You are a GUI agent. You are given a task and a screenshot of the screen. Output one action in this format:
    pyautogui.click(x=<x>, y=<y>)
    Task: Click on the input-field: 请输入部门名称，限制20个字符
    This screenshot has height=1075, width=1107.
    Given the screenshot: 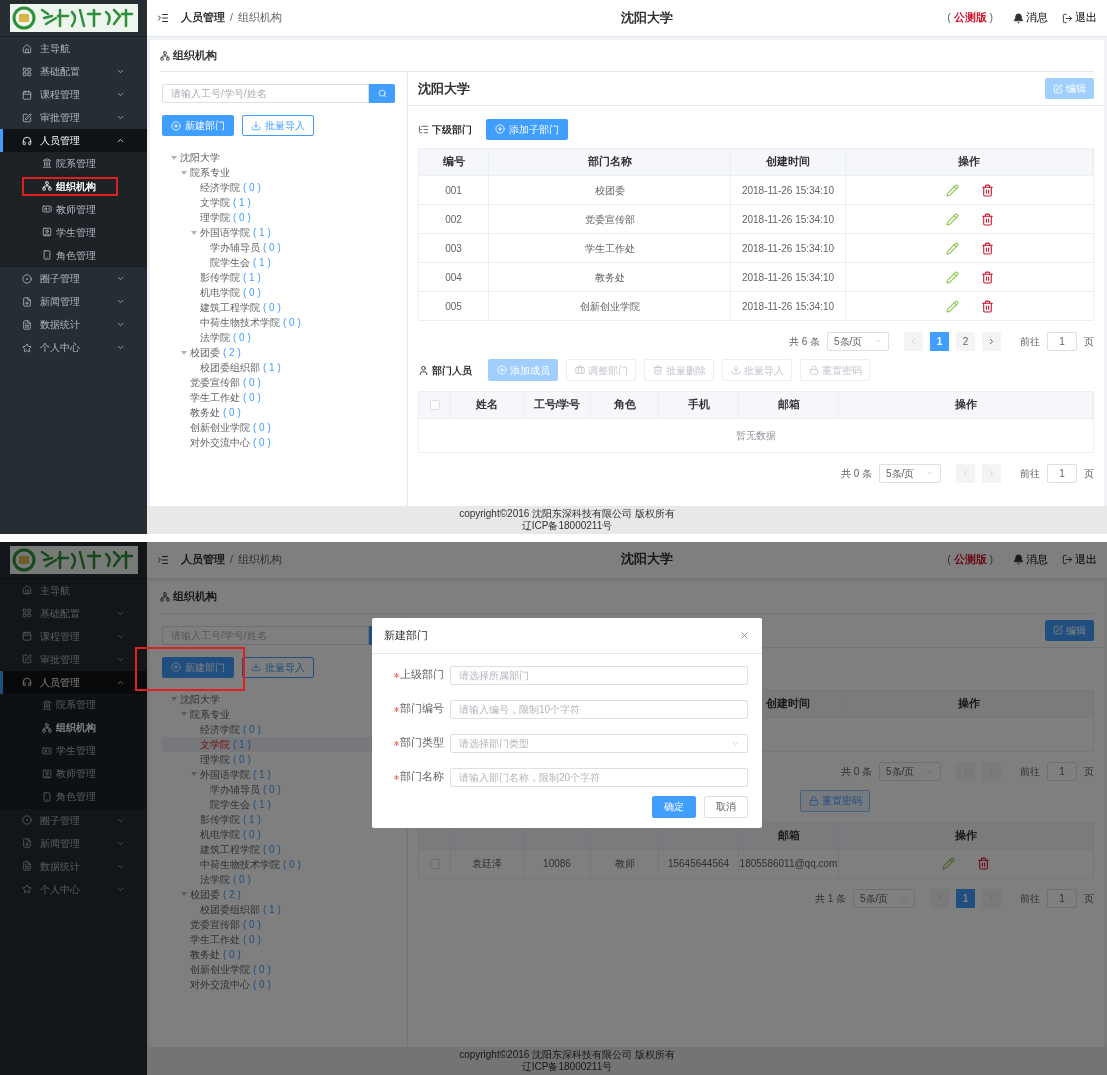 What is the action you would take?
    pyautogui.click(x=599, y=777)
    